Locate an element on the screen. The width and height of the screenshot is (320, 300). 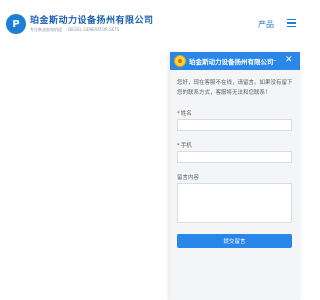
message-label: 留言内容 is located at coordinates (188, 178).